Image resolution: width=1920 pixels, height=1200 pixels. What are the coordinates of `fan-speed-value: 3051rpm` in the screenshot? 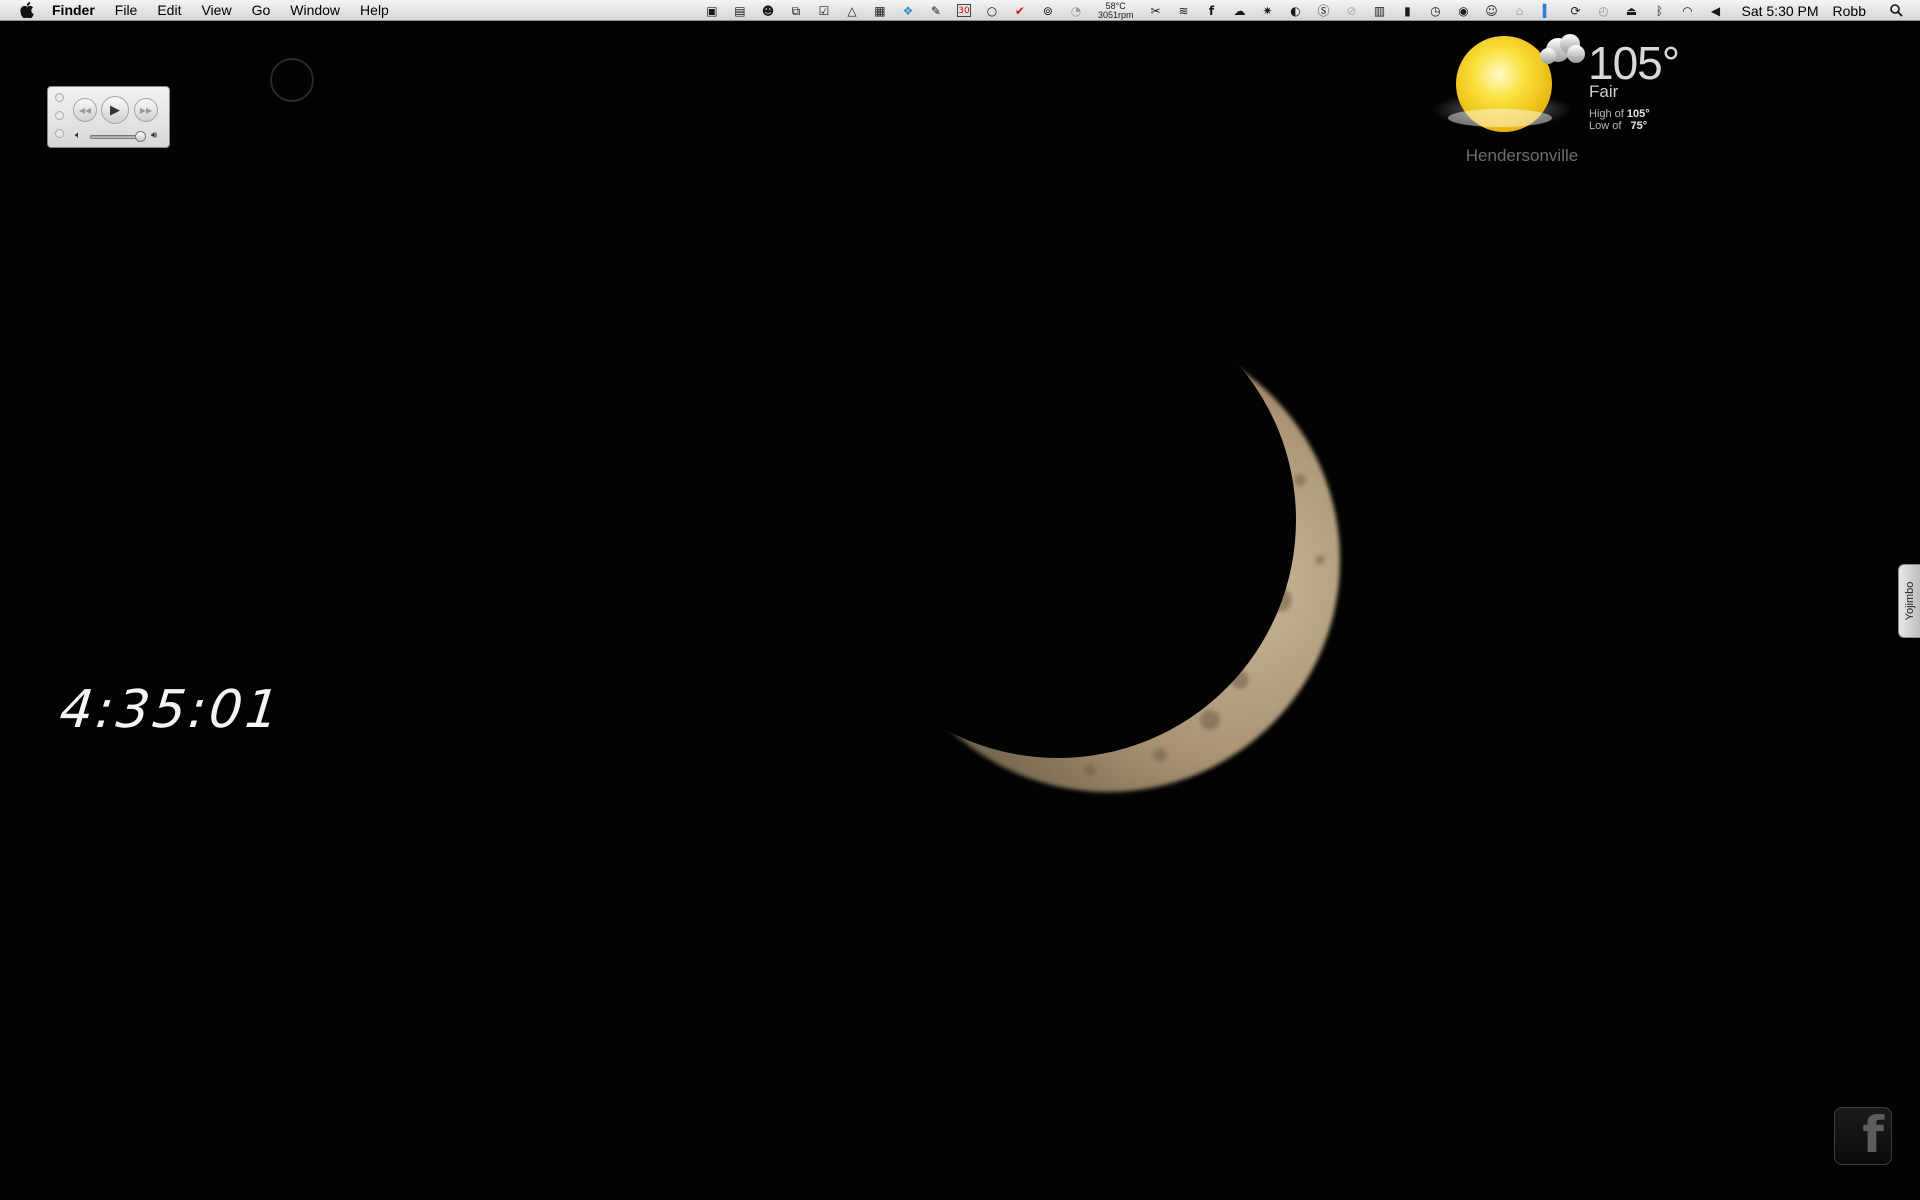 It's located at (1115, 14).